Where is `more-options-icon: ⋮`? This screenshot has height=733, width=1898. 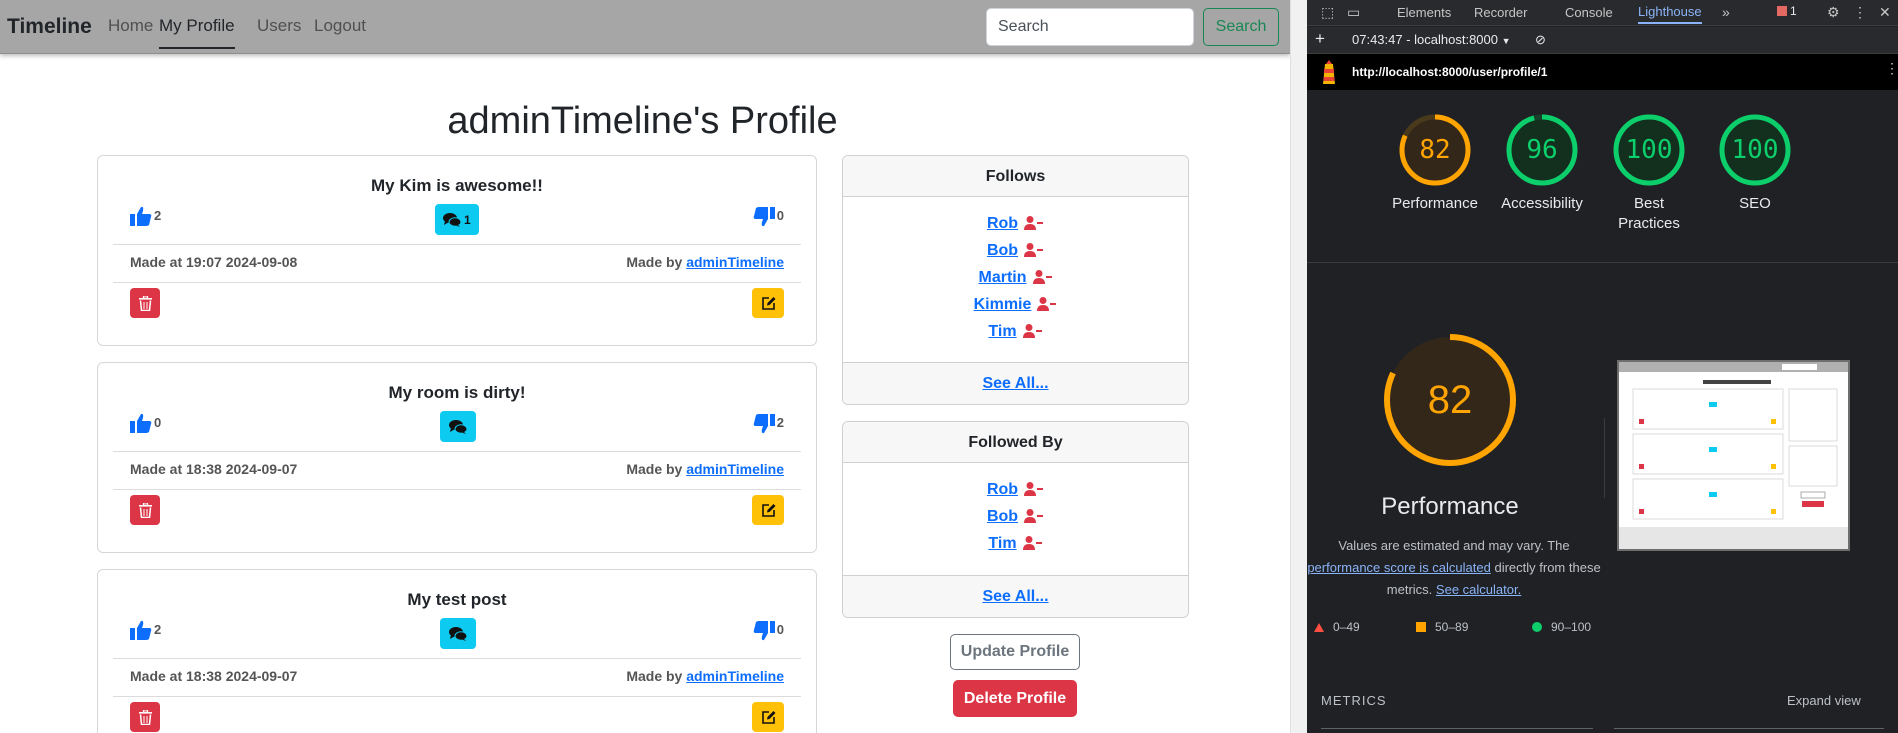
more-options-icon: ⋮ is located at coordinates (1860, 12).